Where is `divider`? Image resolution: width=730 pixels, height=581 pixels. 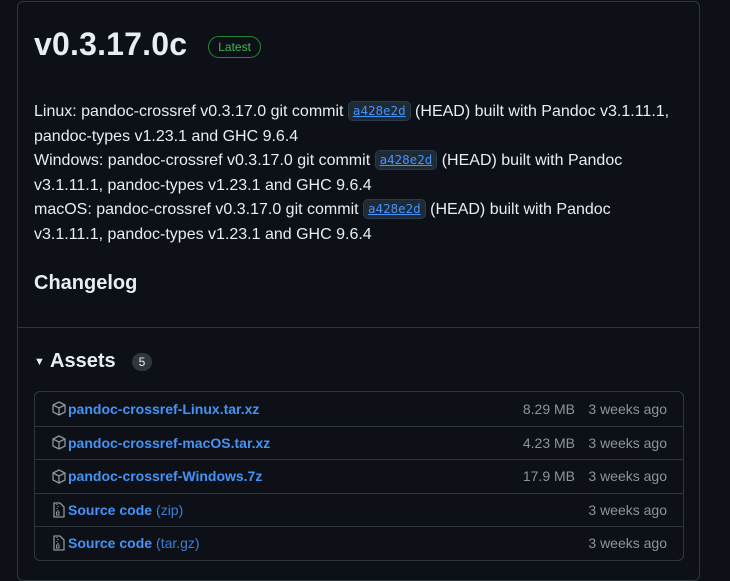 divider is located at coordinates (358, 327).